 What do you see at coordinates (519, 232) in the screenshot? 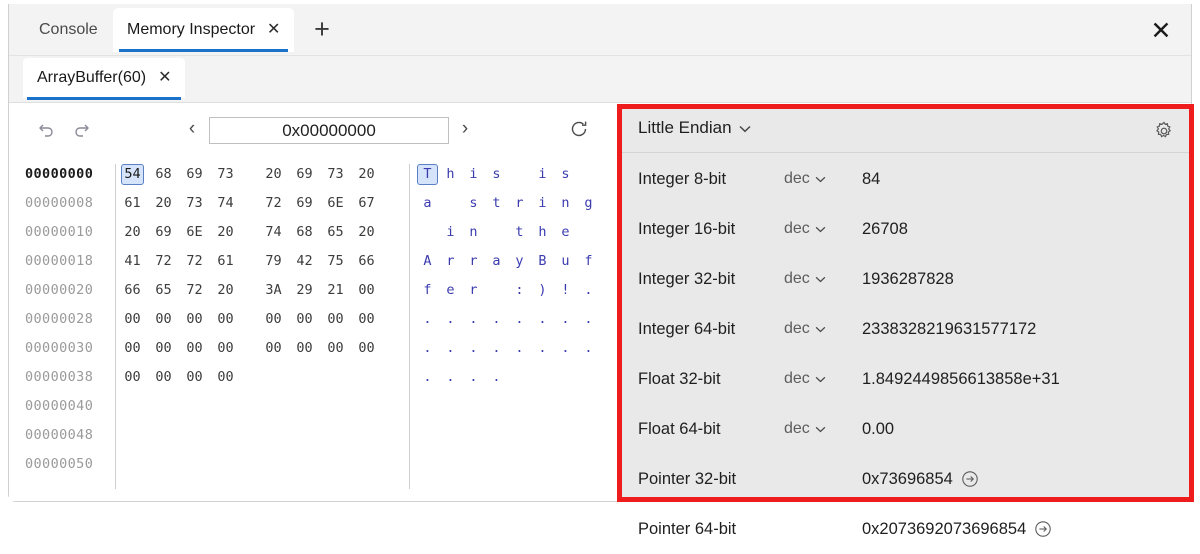
I see `ascii-char: t` at bounding box center [519, 232].